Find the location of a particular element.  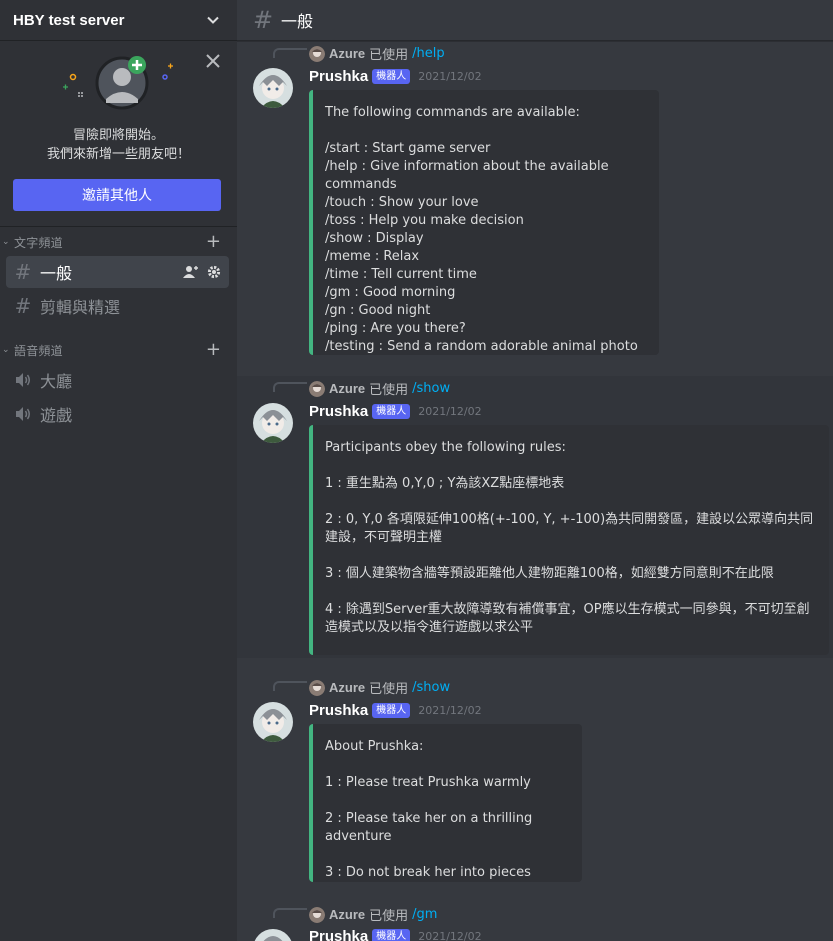

gear-icon is located at coordinates (214, 272).